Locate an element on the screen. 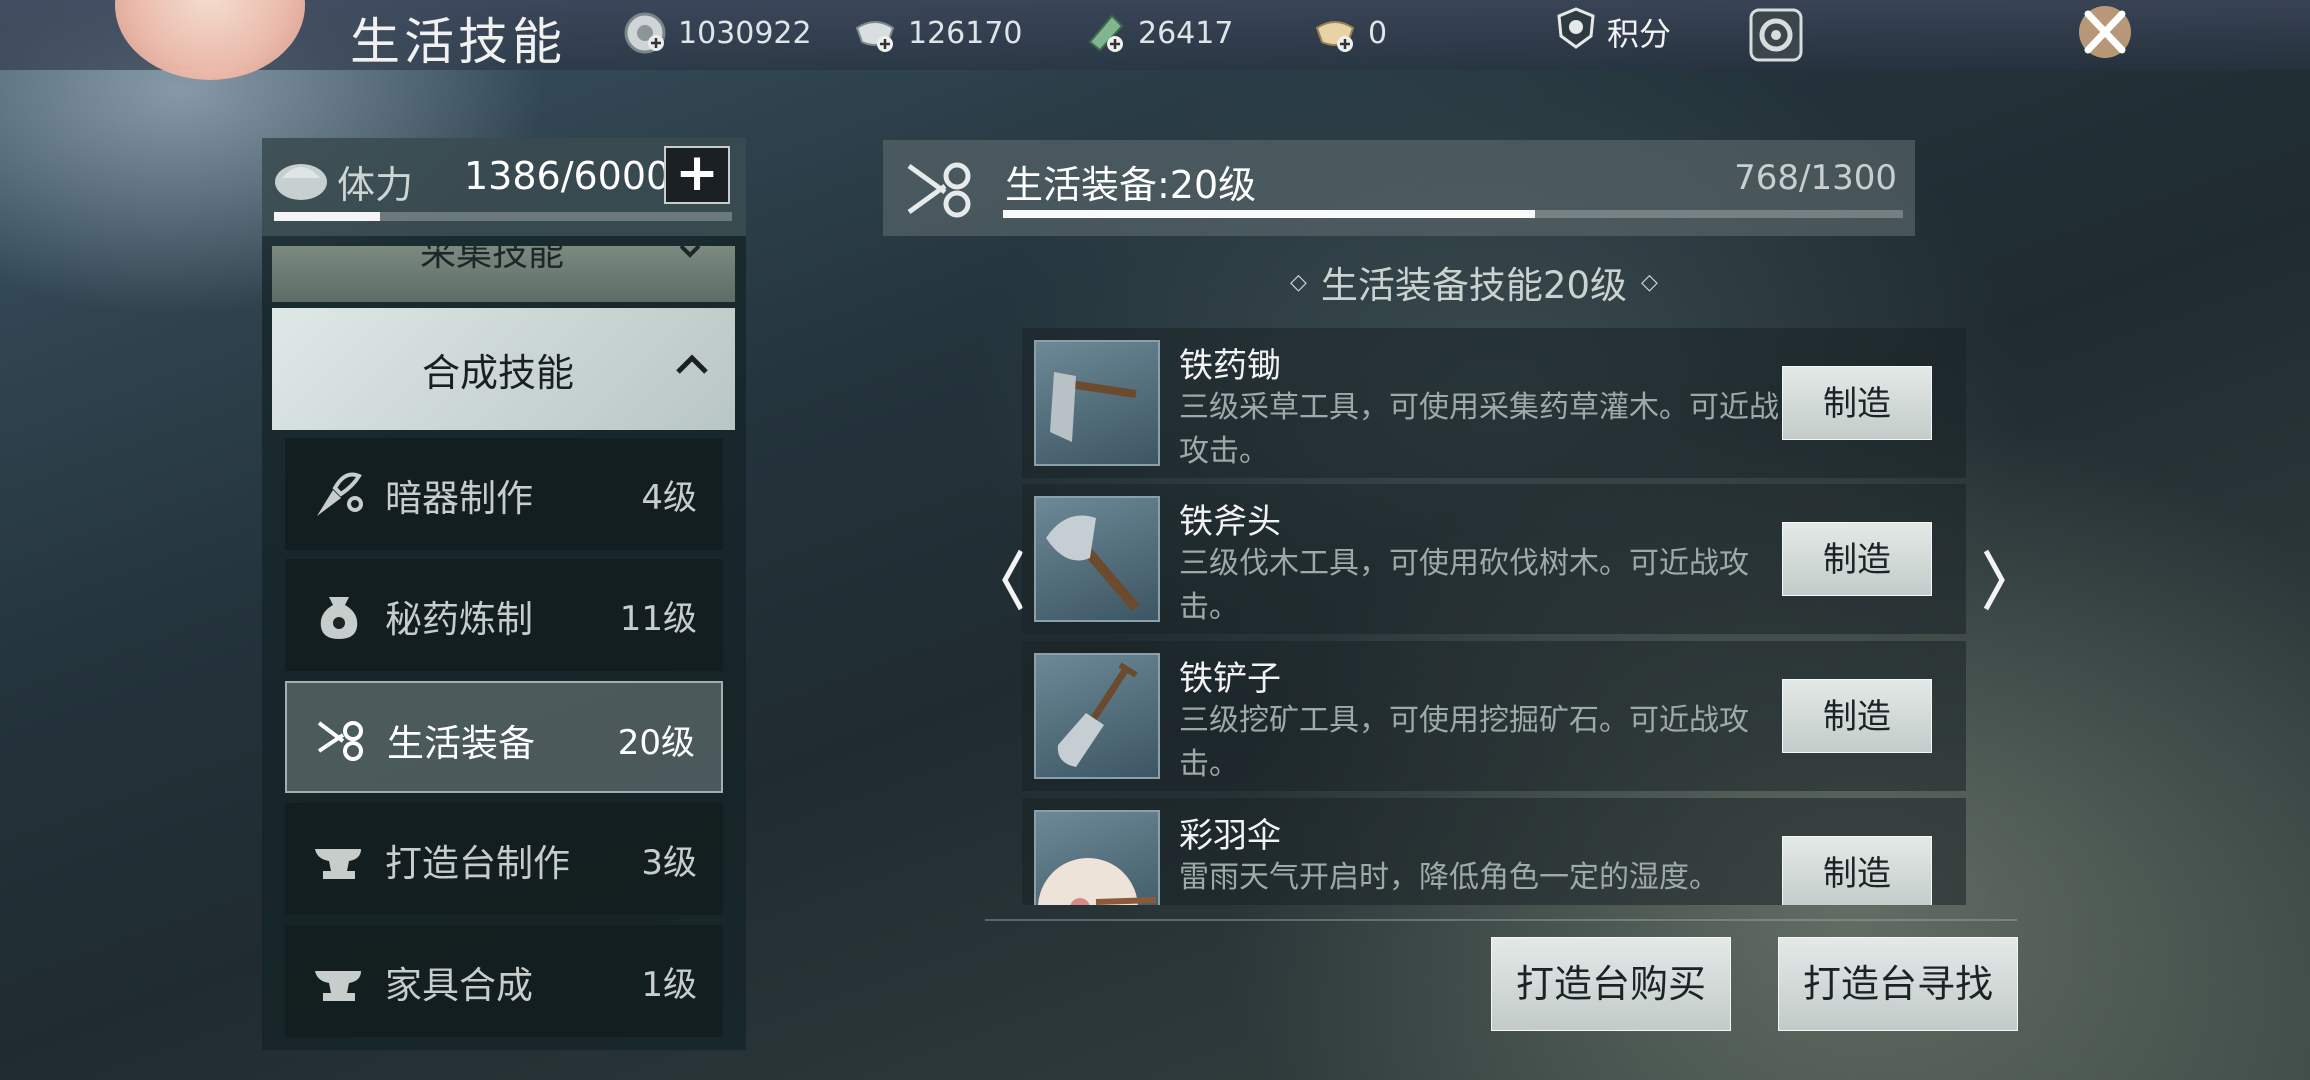 The width and height of the screenshot is (2310, 1080). silver-ingot-icon is located at coordinates (875, 33).